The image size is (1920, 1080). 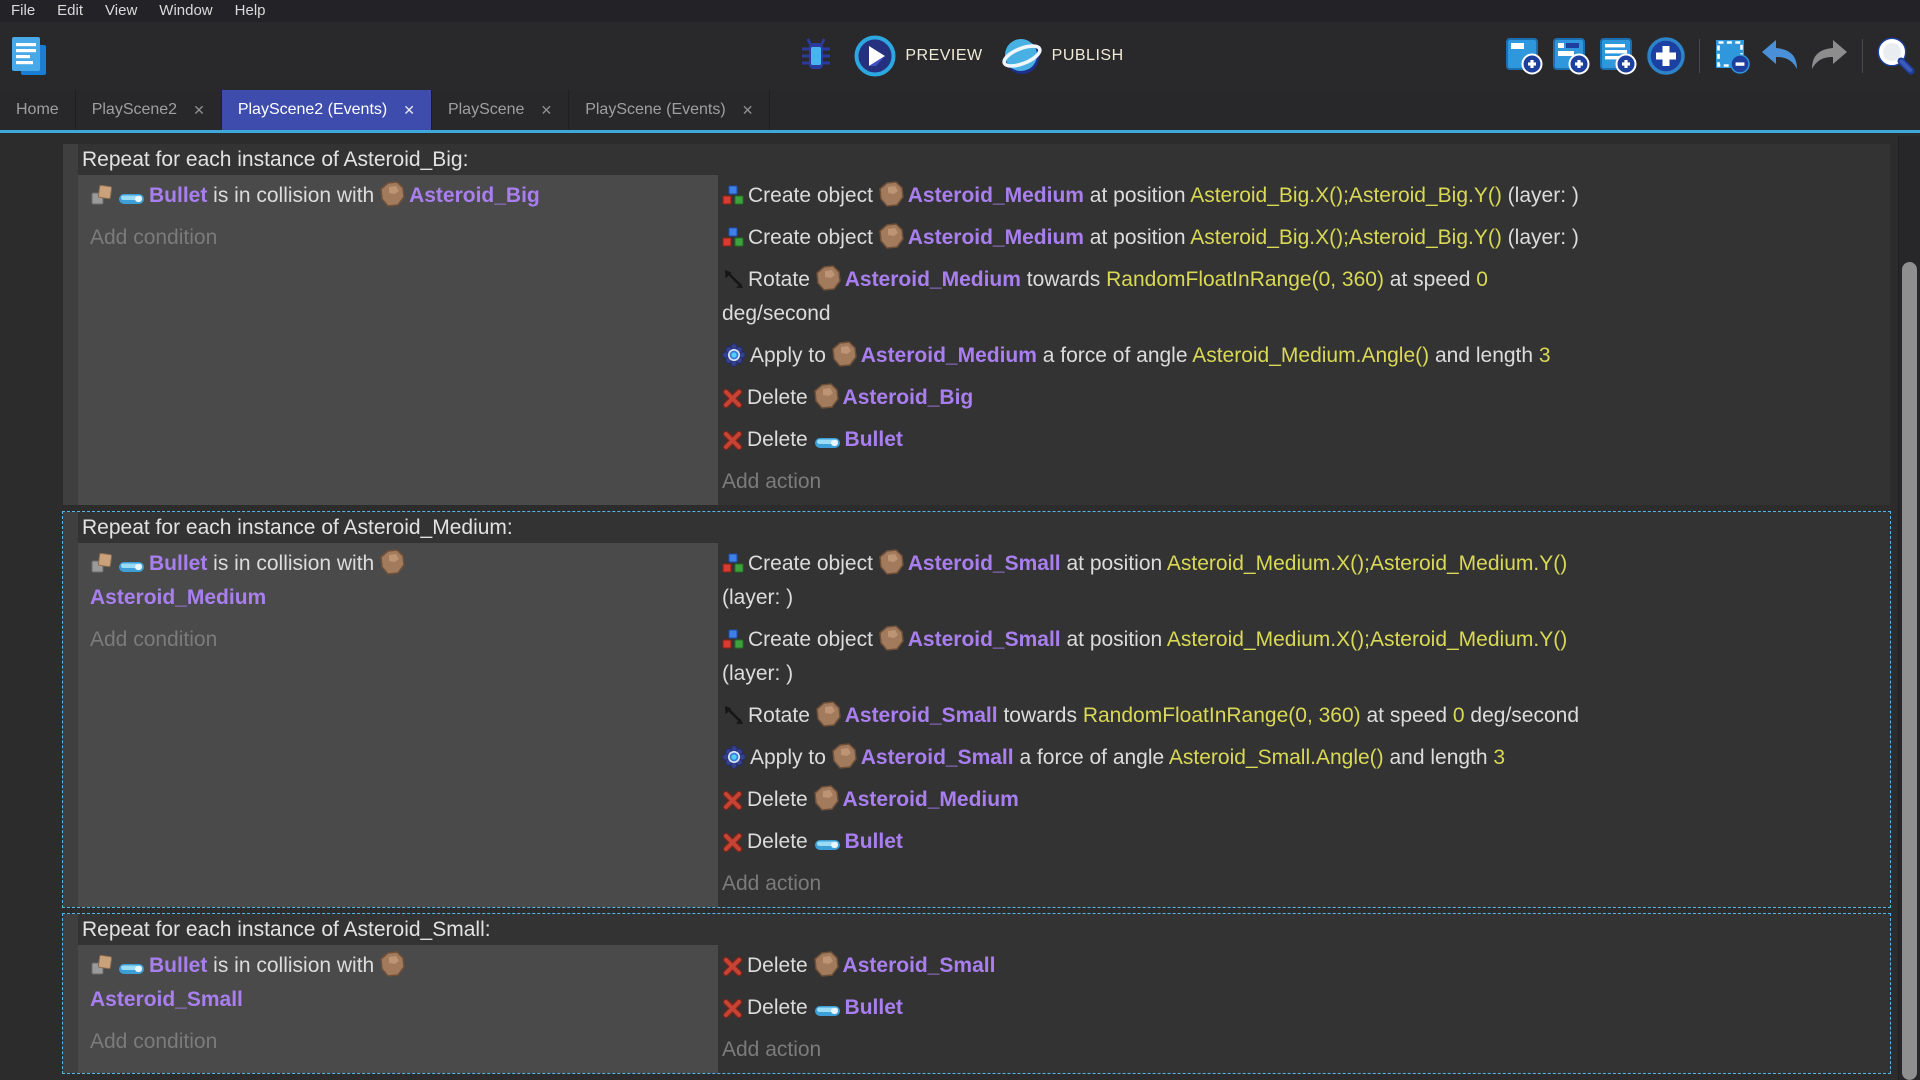 What do you see at coordinates (1438, 757) in the screenshot?
I see `instruction-text: and length` at bounding box center [1438, 757].